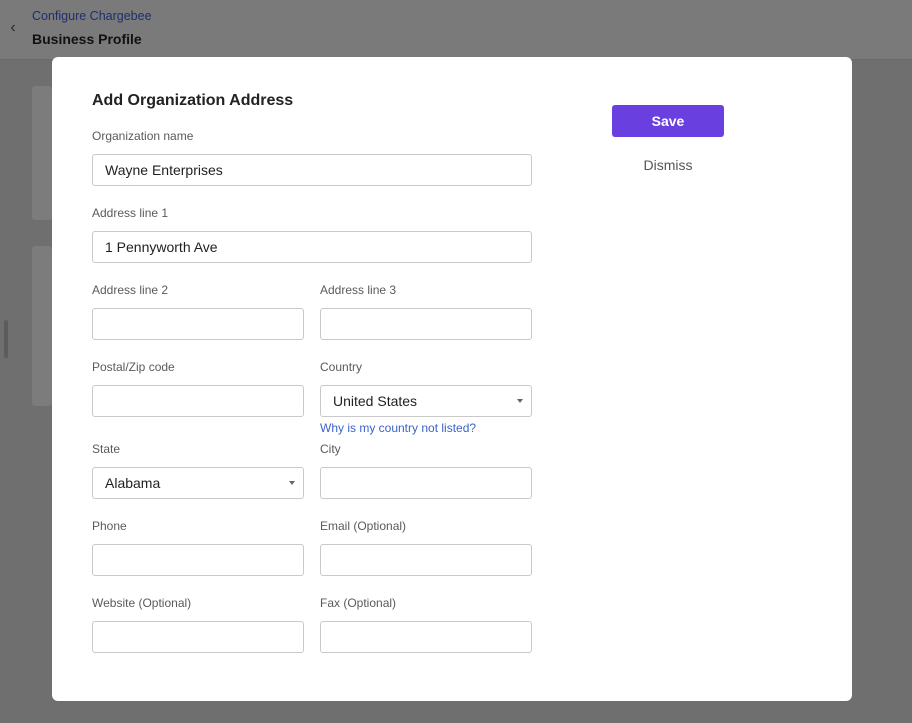 The height and width of the screenshot is (723, 912). Describe the element at coordinates (198, 324) in the screenshot. I see `address-line-2-input` at that location.